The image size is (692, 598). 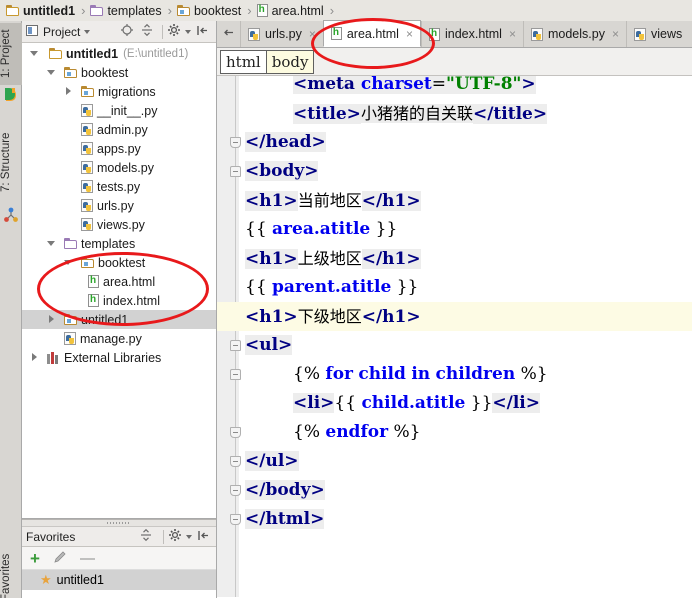 What do you see at coordinates (119, 262) in the screenshot?
I see `tree-item-templates-booktest: booktest` at bounding box center [119, 262].